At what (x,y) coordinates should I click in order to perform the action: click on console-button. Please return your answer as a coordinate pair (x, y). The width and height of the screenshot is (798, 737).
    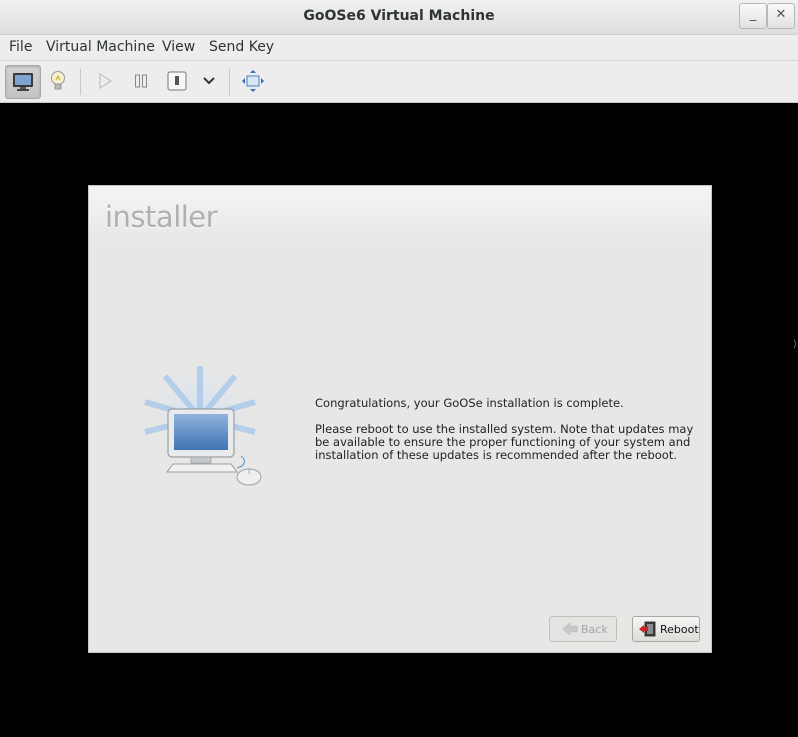
    Looking at the image, I should click on (23, 82).